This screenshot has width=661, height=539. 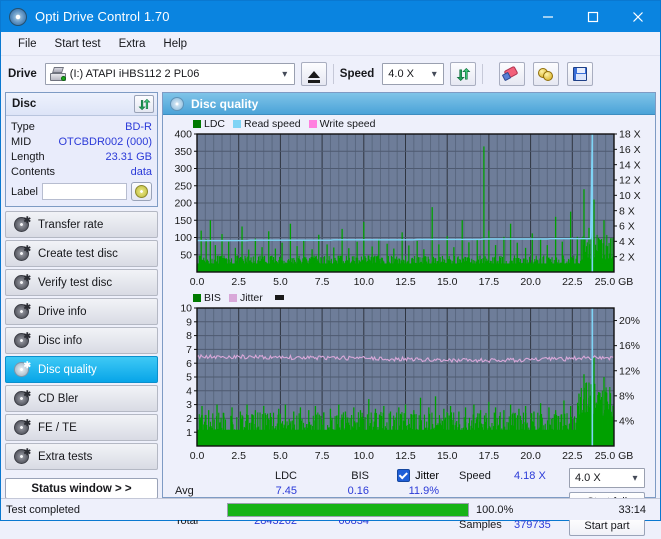 What do you see at coordinates (81, 253) in the screenshot?
I see `sidebar-item-create-test-disc: ✱ Create test disc` at bounding box center [81, 253].